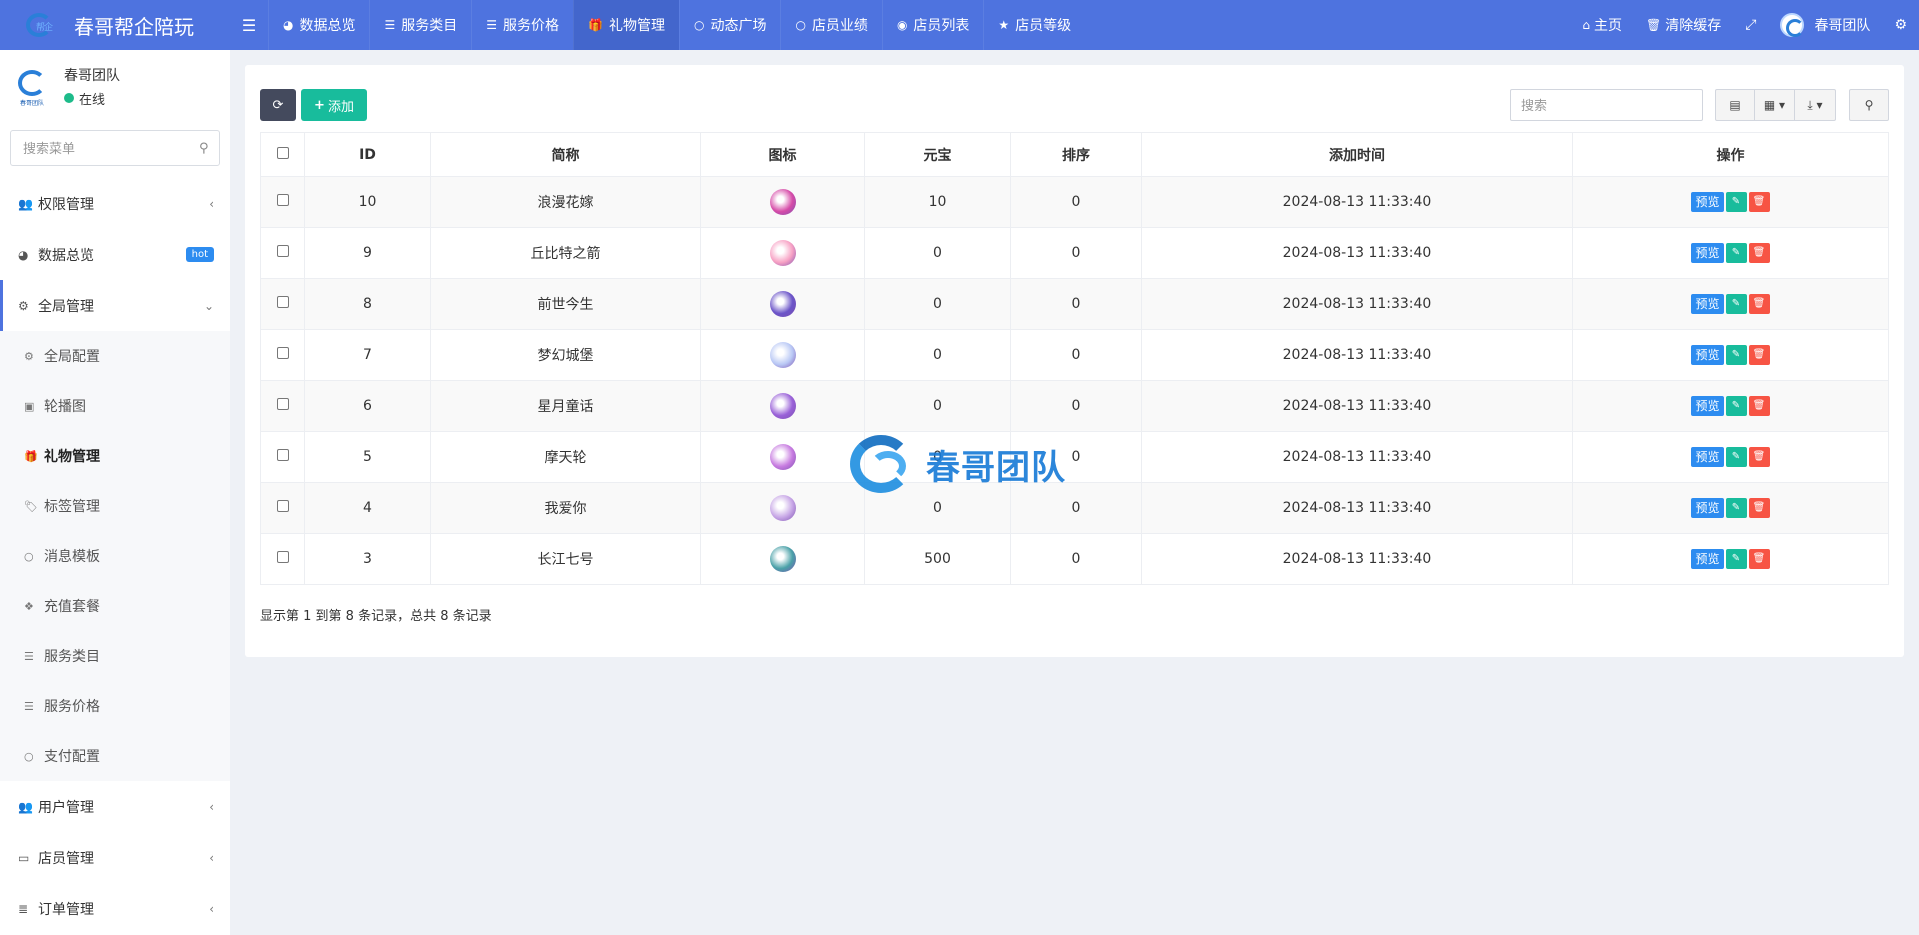 This screenshot has height=935, width=1919. Describe the element at coordinates (729, 25) in the screenshot. I see `topnav-item-4: ○ 动态广场` at that location.